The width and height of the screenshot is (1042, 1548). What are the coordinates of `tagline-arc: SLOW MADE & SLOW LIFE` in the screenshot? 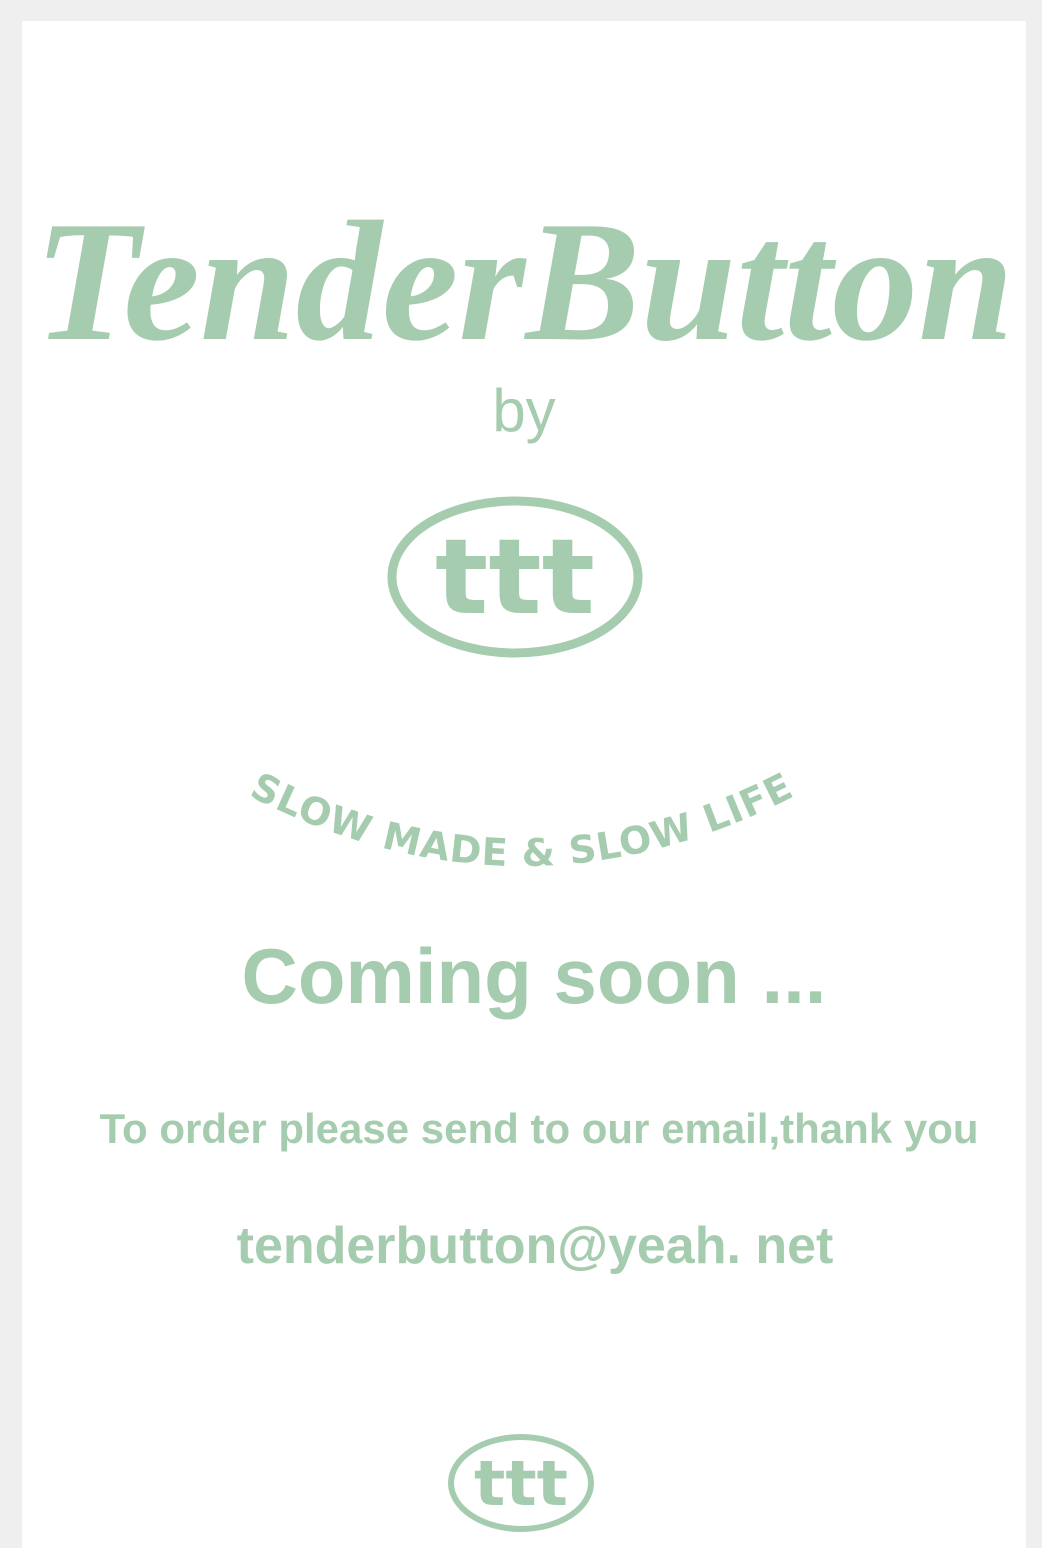 It's located at (522, 819).